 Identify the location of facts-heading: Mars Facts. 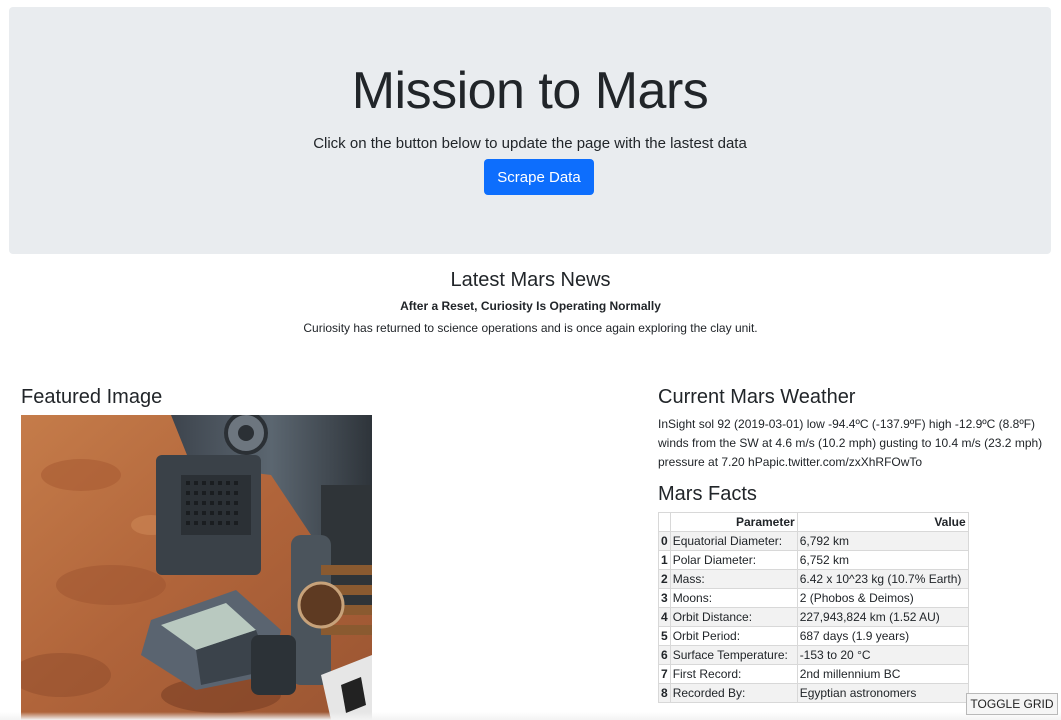
(707, 494).